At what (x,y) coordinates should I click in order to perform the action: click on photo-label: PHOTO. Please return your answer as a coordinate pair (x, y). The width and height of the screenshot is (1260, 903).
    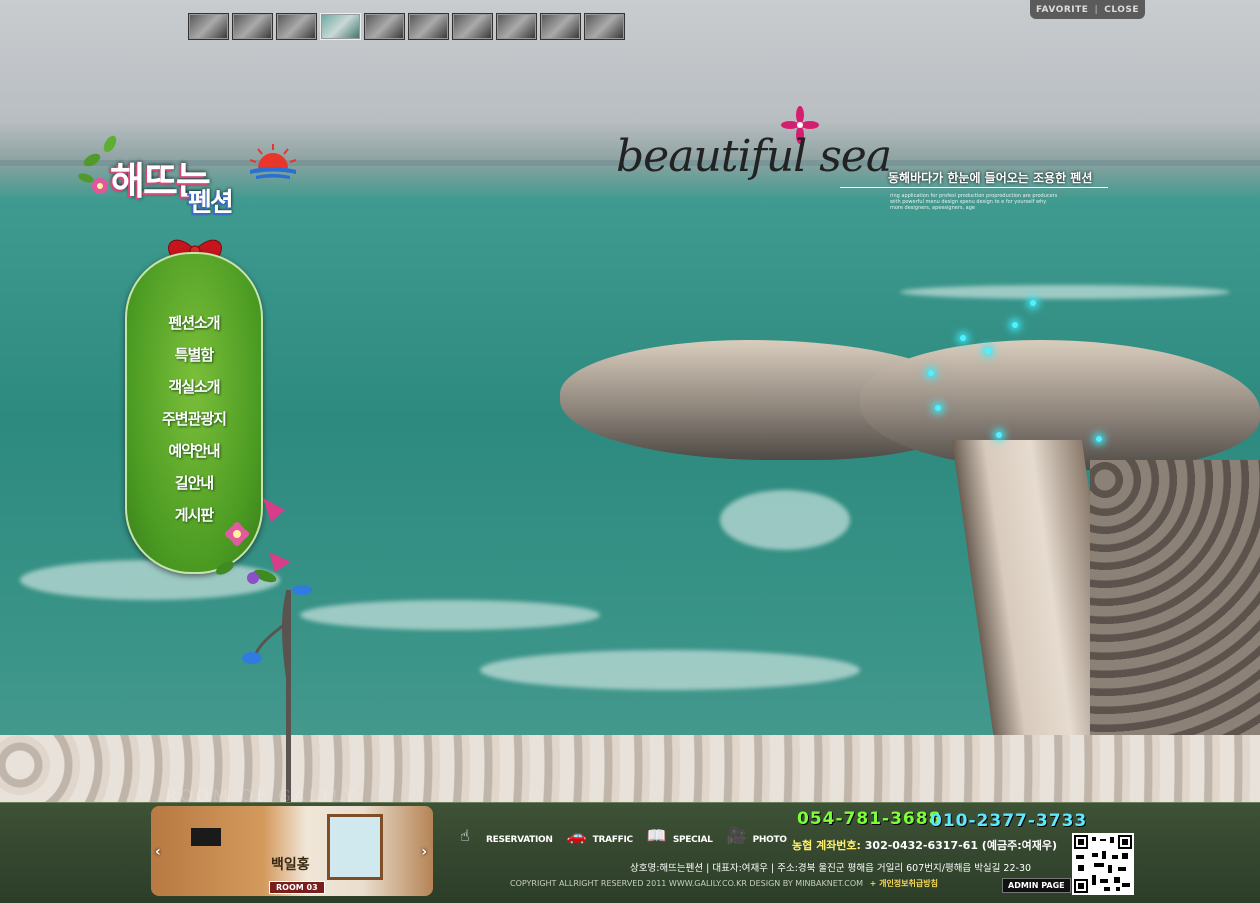
    Looking at the image, I should click on (769, 840).